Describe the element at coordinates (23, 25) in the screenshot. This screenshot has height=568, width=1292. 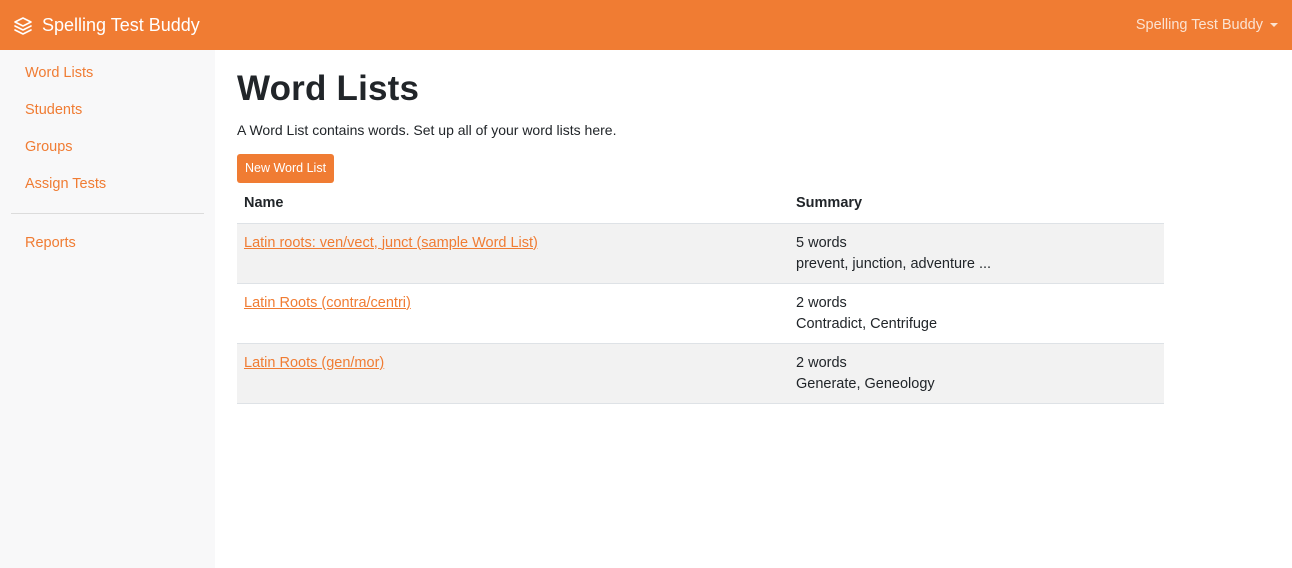
I see `layers-logo-icon` at that location.